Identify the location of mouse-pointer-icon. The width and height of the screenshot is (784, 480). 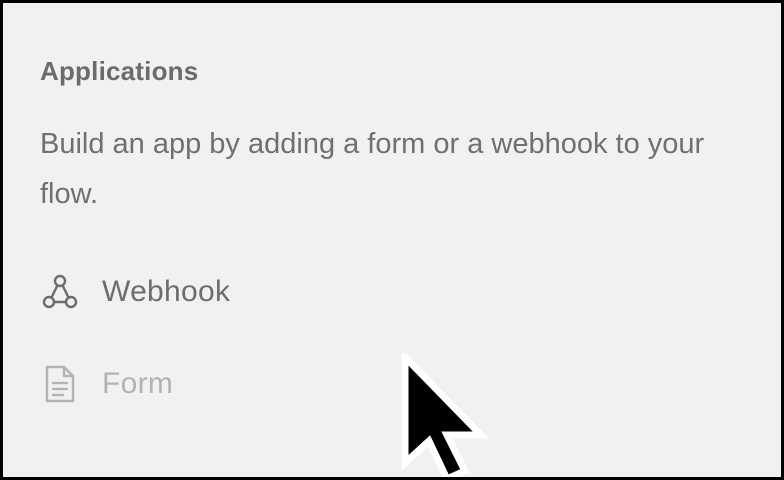
(445, 415).